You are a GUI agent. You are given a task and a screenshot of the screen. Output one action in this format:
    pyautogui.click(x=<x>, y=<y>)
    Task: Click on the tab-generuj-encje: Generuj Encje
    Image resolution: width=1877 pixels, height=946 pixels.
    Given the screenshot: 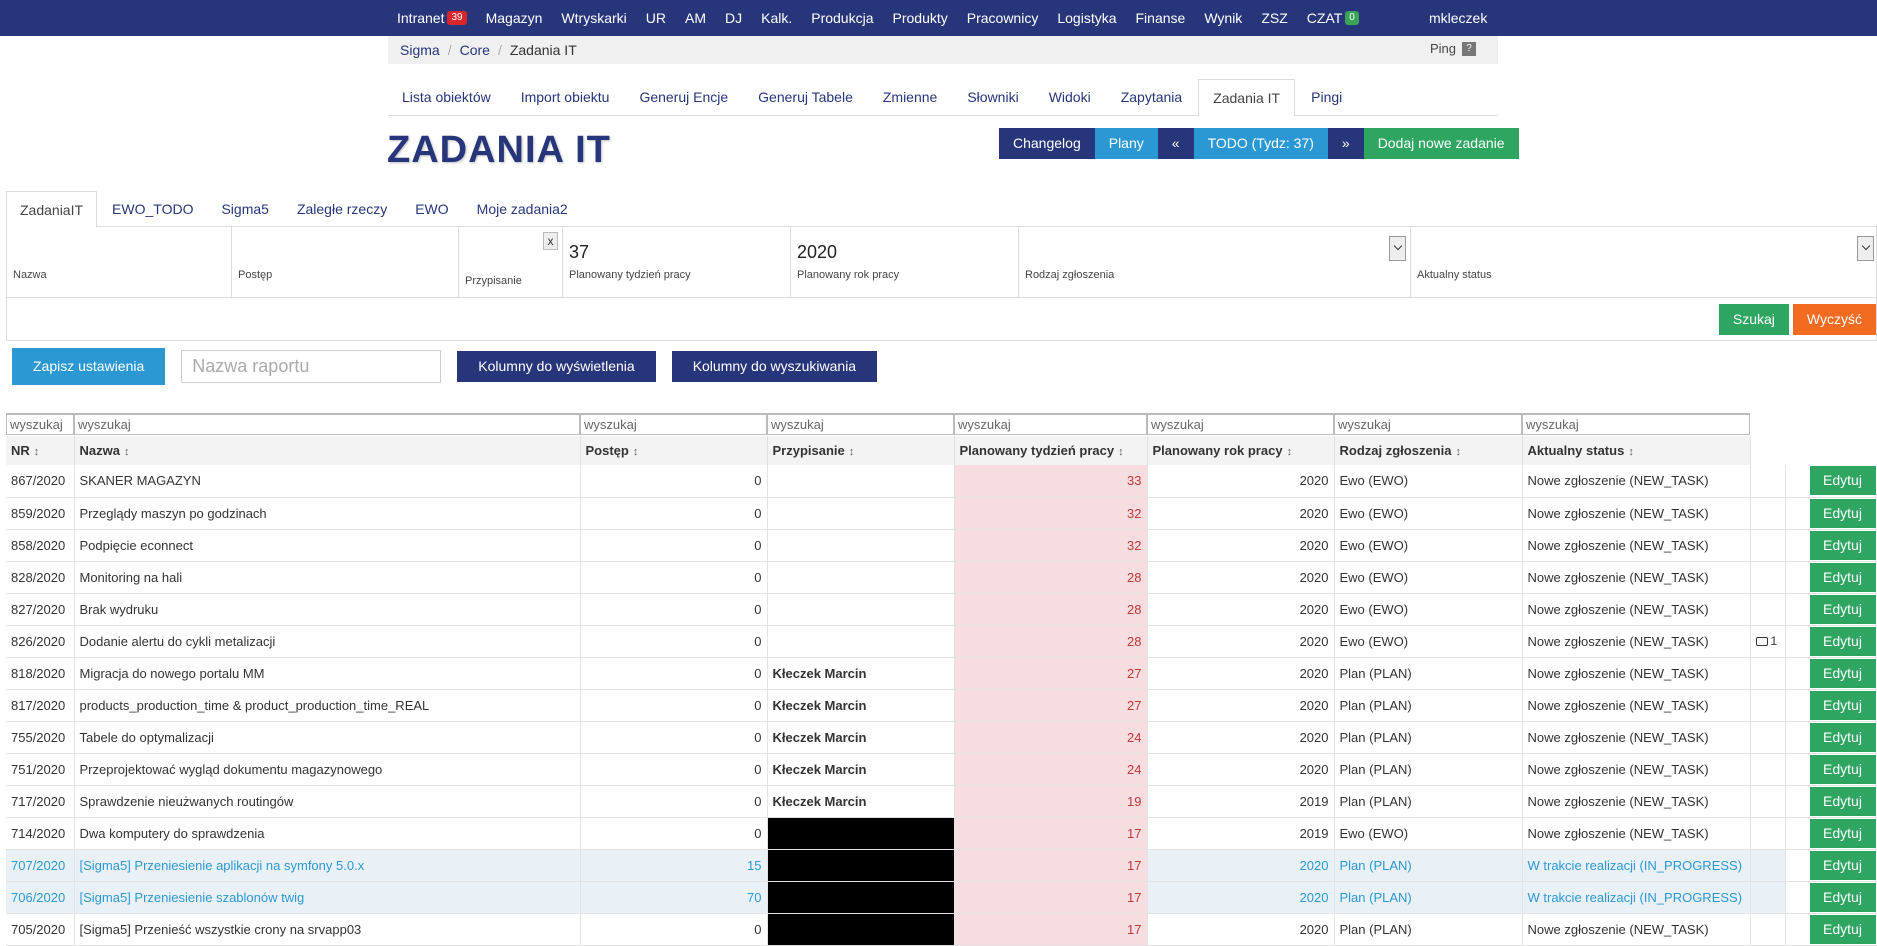 What is the action you would take?
    pyautogui.click(x=683, y=97)
    